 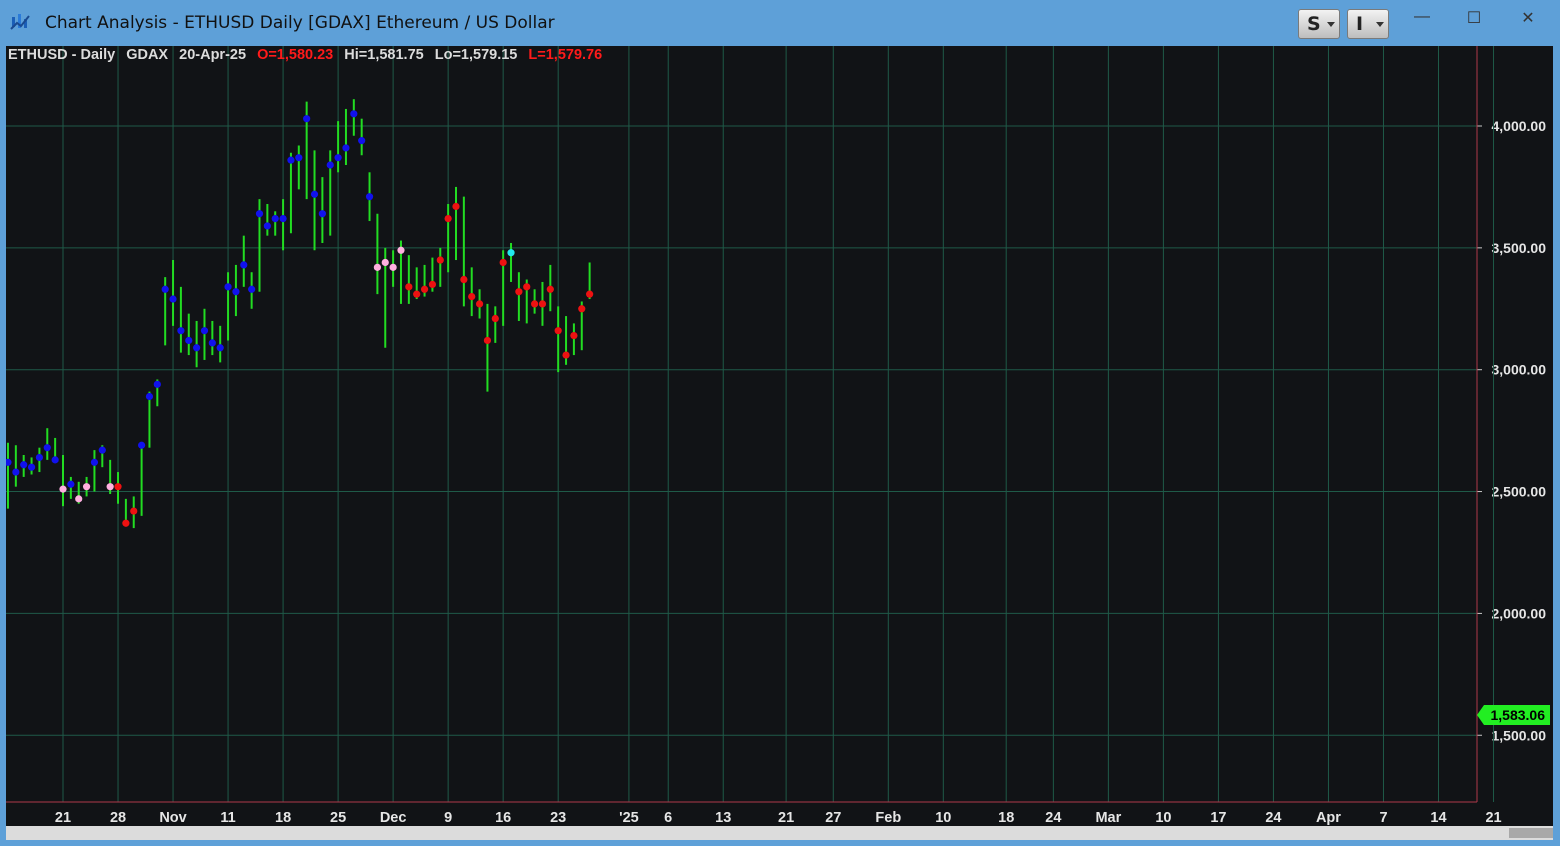 I want to click on date-label: 20-Apr-25, so click(x=213, y=55).